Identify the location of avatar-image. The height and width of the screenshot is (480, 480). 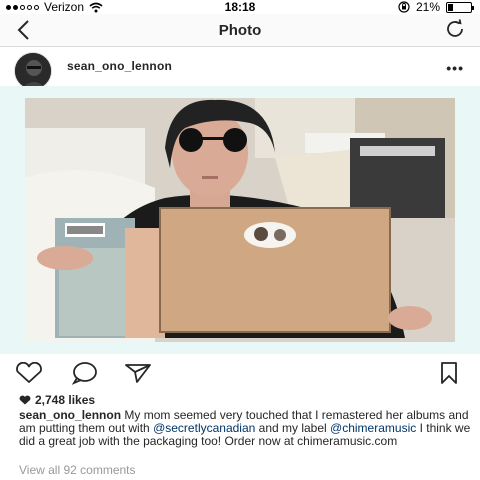
(33, 71).